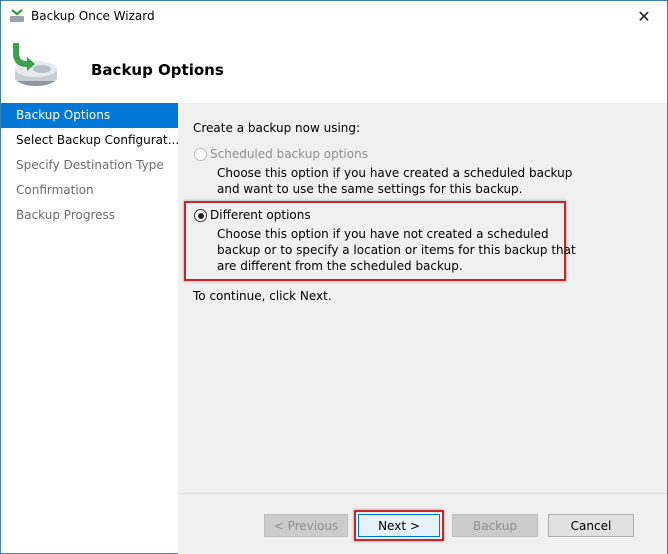 The height and width of the screenshot is (554, 668). I want to click on intro-text: Create a backup now using:, so click(277, 128).